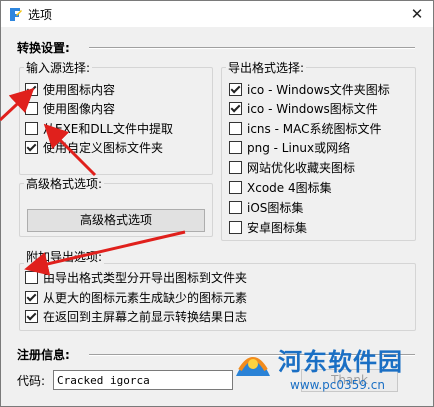  What do you see at coordinates (105, 253) in the screenshot?
I see `arrow-bottom` at bounding box center [105, 253].